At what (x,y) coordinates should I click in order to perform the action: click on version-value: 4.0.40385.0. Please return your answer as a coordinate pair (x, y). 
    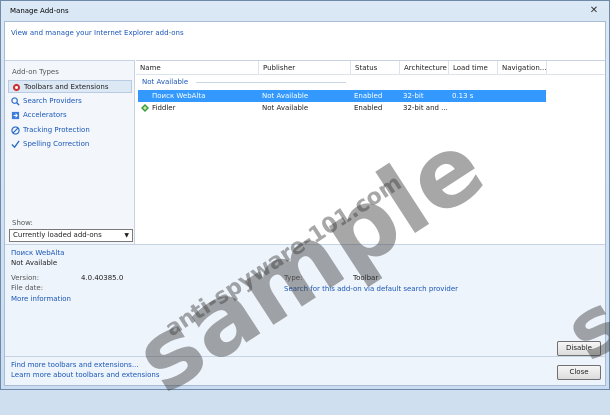
    Looking at the image, I should click on (102, 278).